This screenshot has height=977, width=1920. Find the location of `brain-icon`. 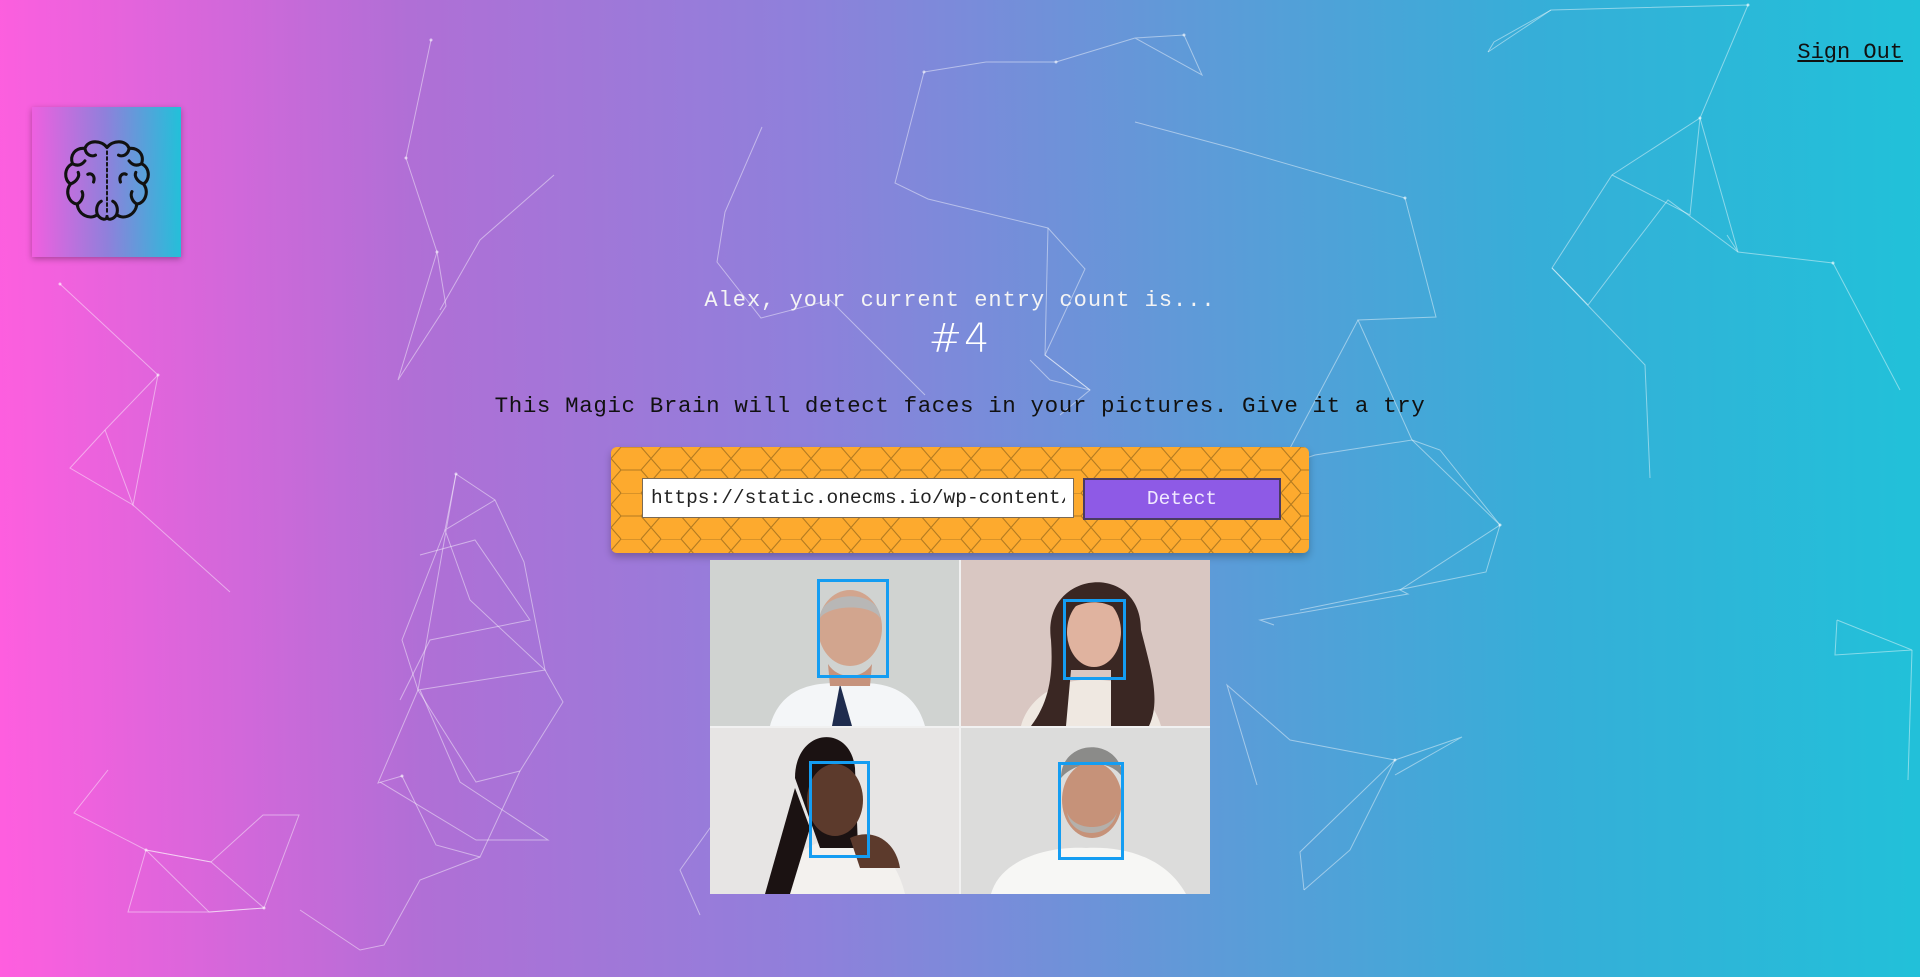

brain-icon is located at coordinates (106, 180).